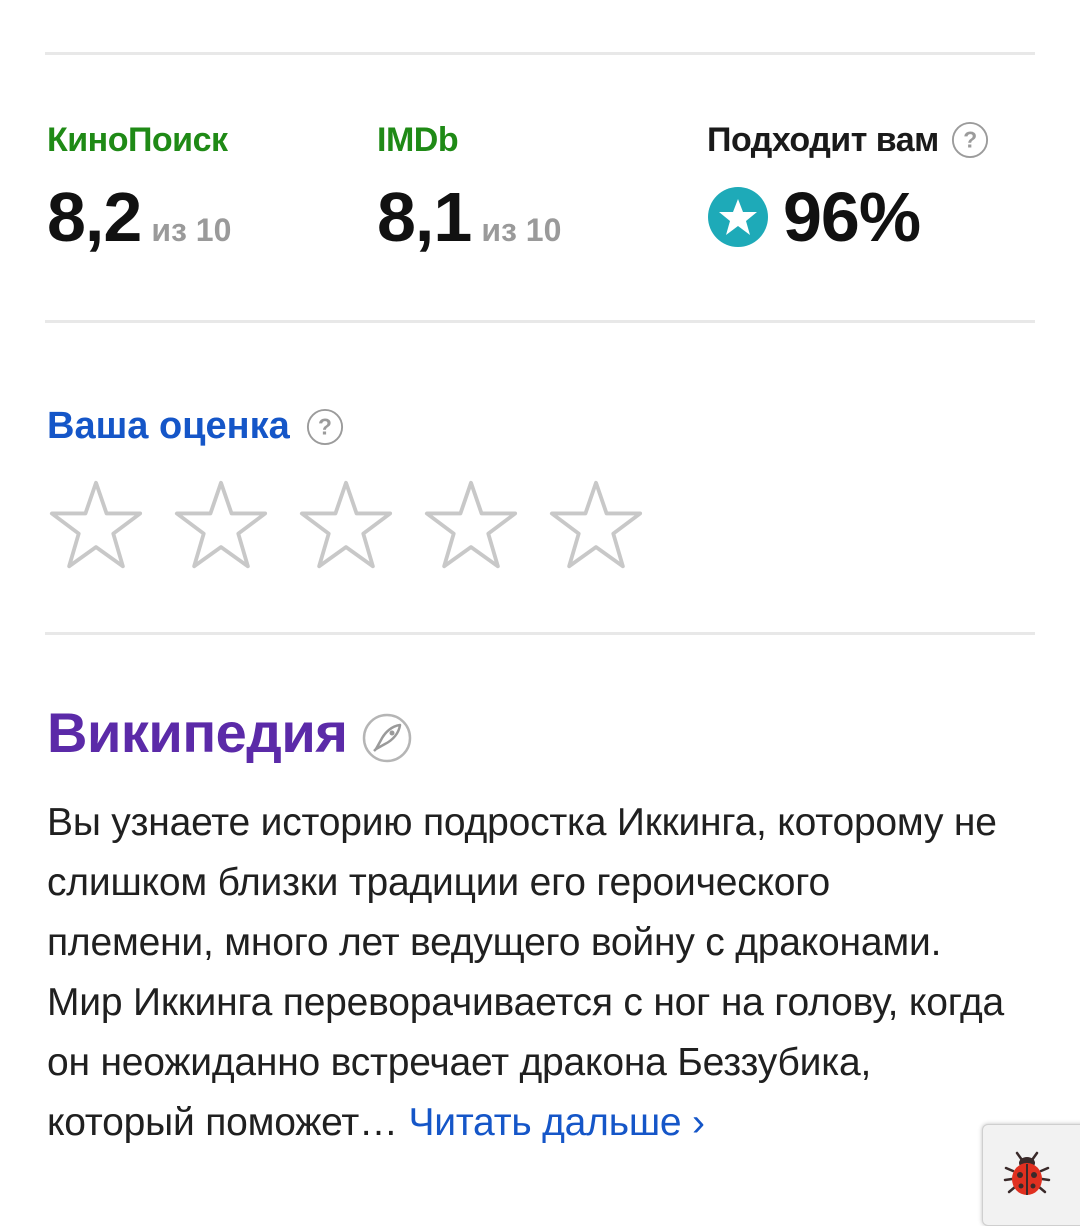 Image resolution: width=1080 pixels, height=1226 pixels. I want to click on match-rating: Подходит вам ? 96%, so click(848, 186).